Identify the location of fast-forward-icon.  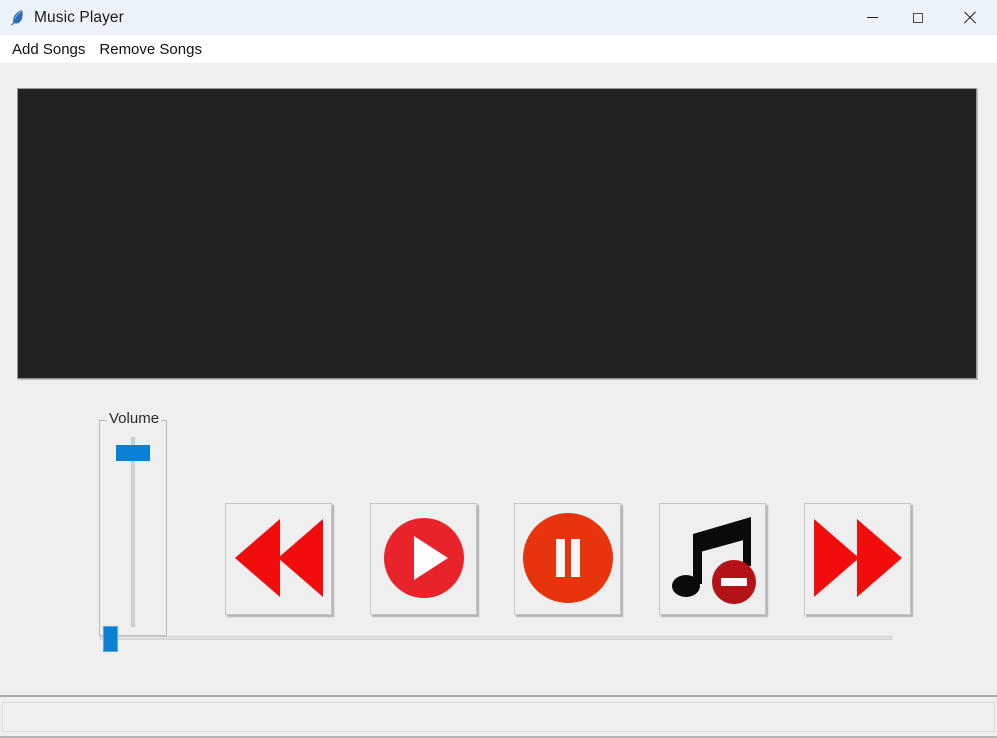
(858, 559).